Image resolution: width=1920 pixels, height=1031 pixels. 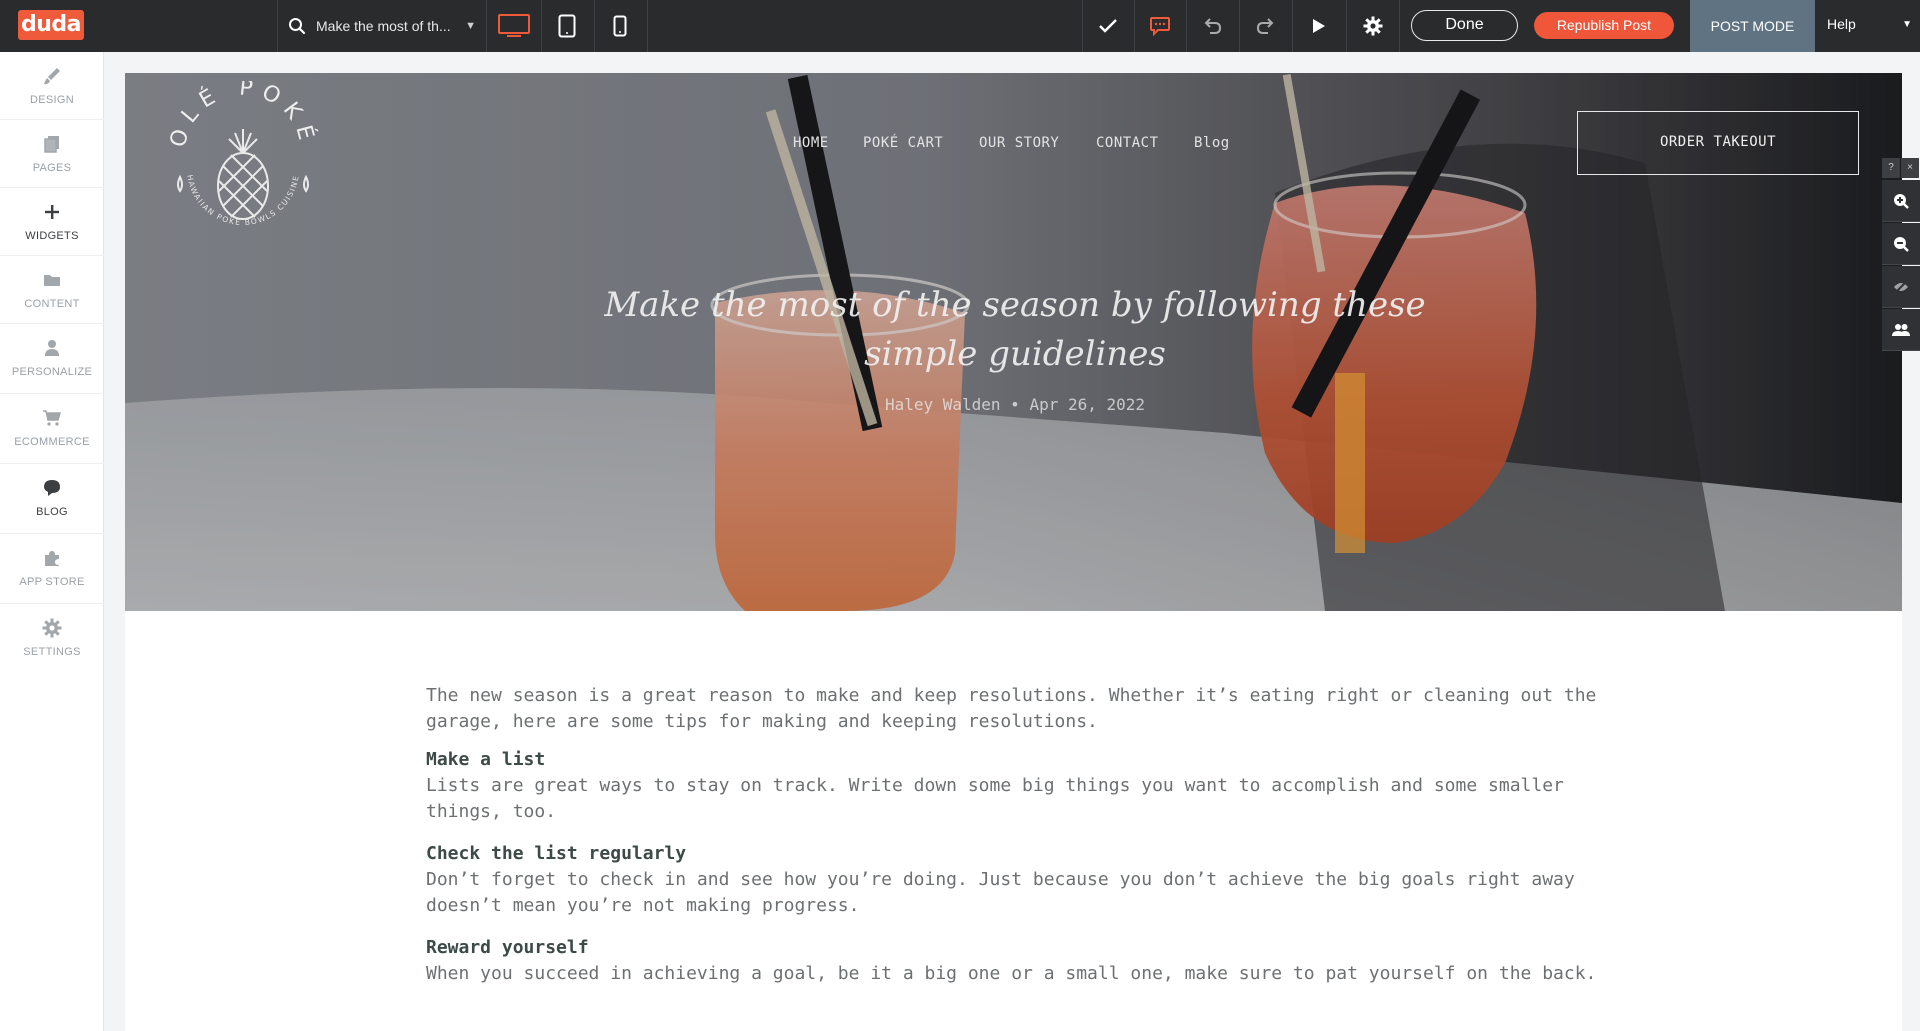 I want to click on sidebar-item-design: DESIGN, so click(x=52, y=86).